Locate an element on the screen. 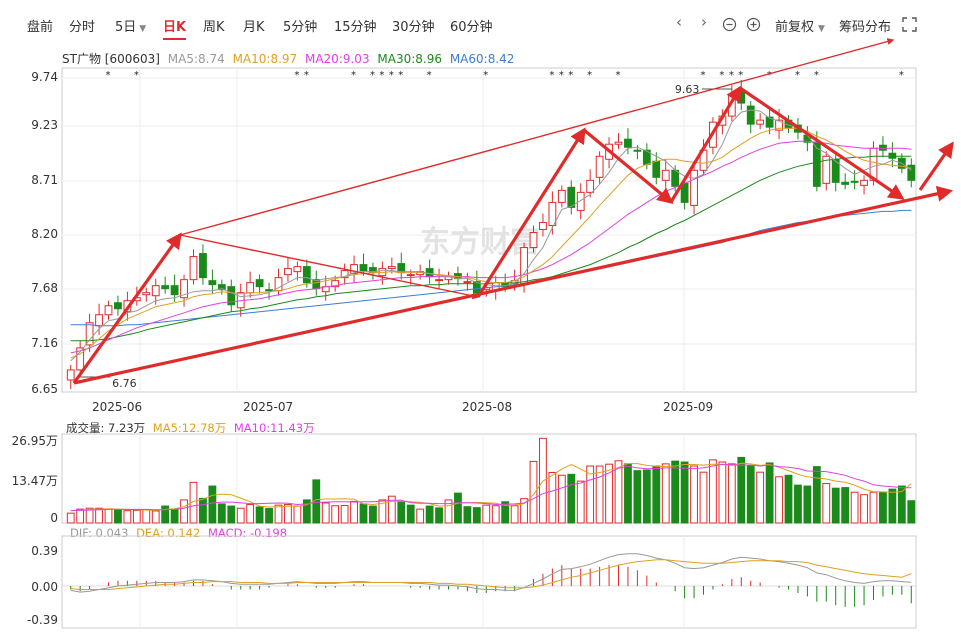 The height and width of the screenshot is (633, 961). panel-frame is located at coordinates (489, 582).